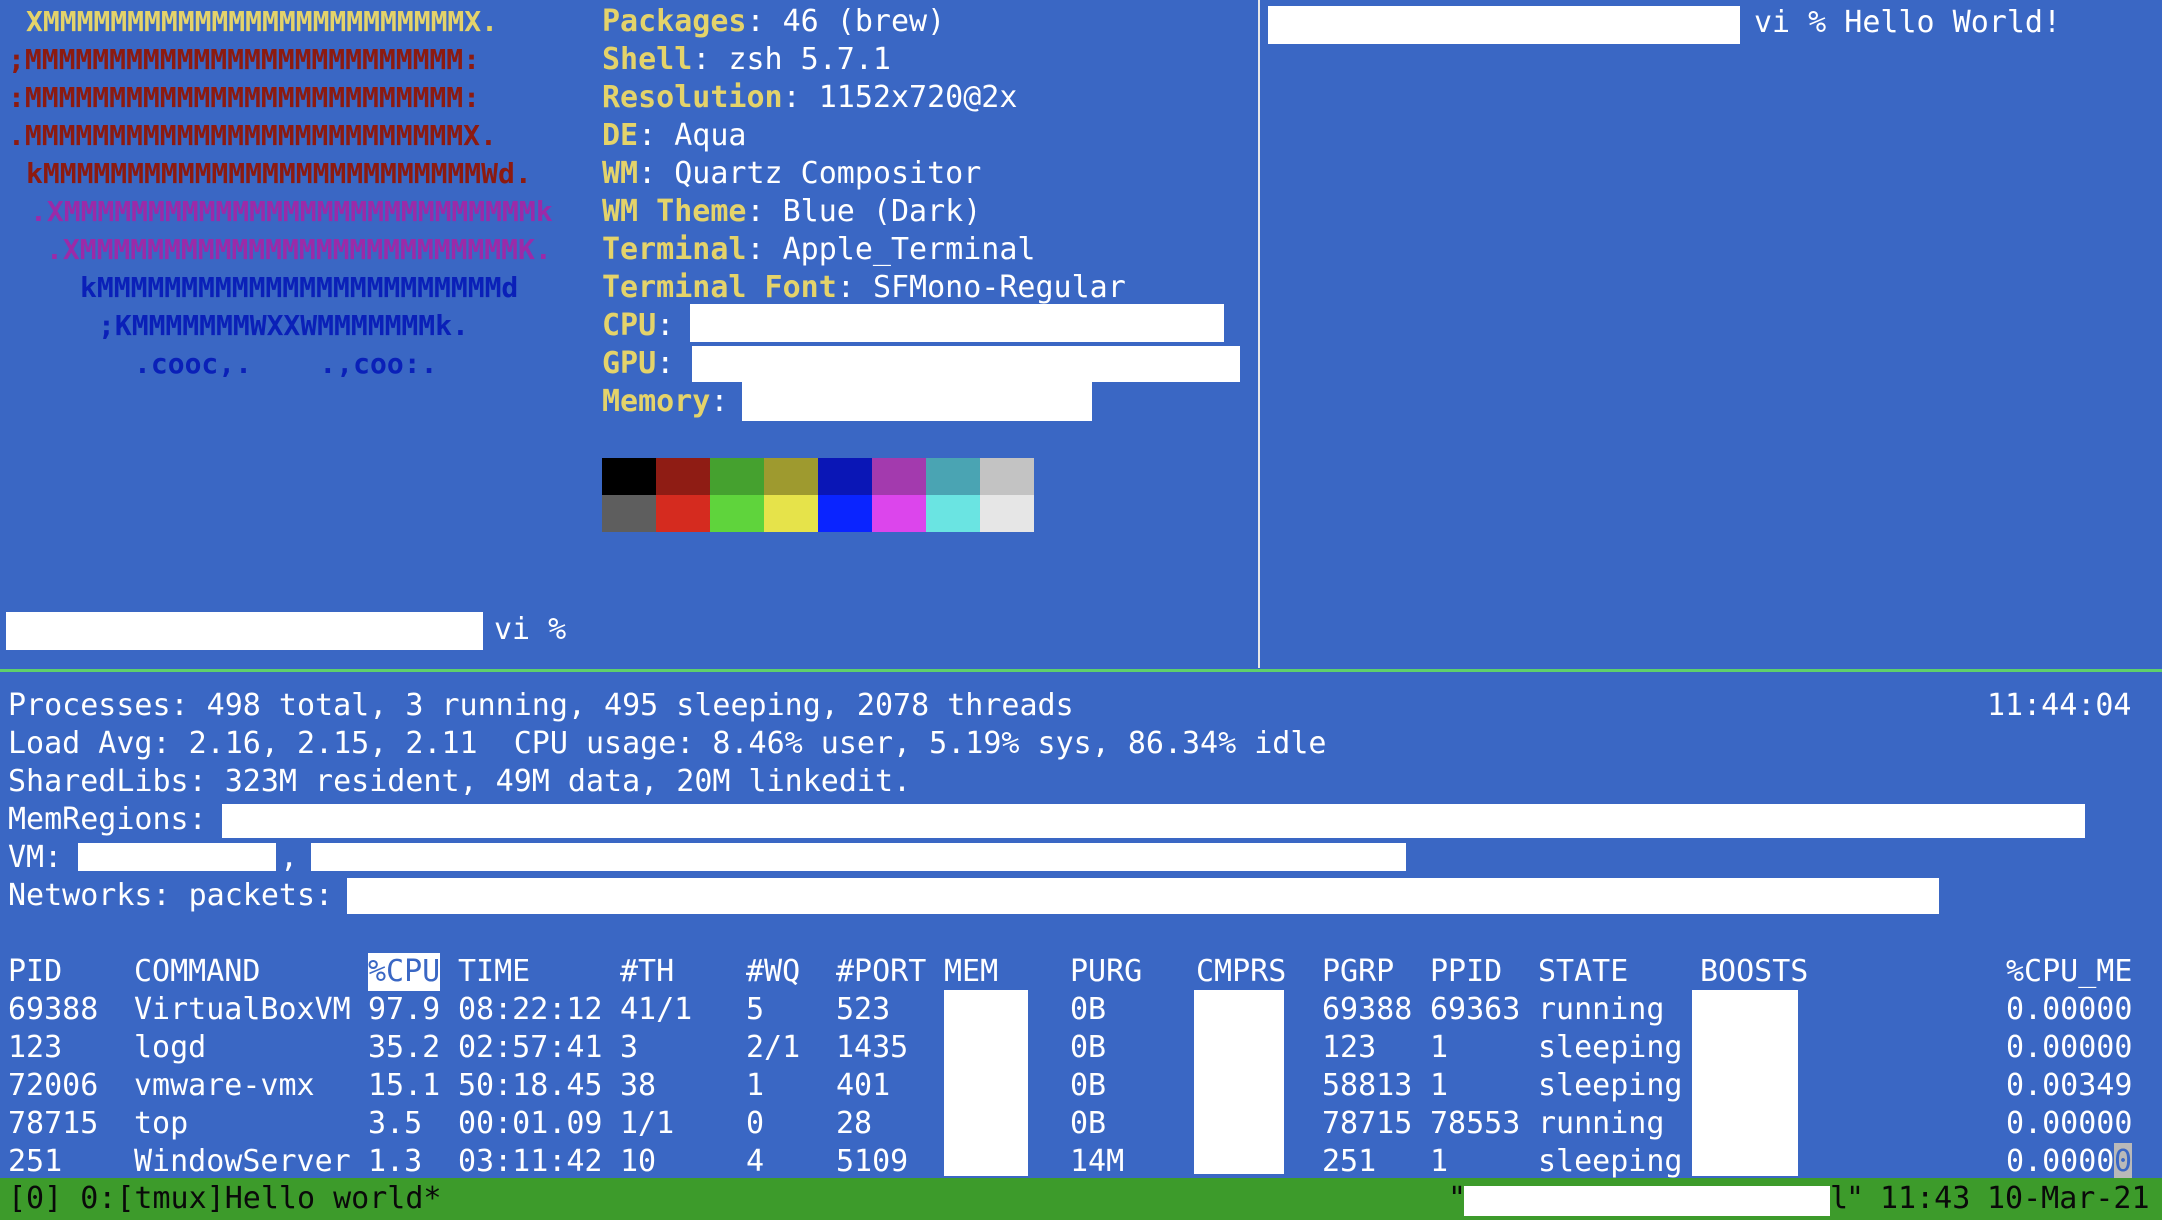 Image resolution: width=2162 pixels, height=1220 pixels. What do you see at coordinates (1153, 821) in the screenshot?
I see `memregions-value-redacted` at bounding box center [1153, 821].